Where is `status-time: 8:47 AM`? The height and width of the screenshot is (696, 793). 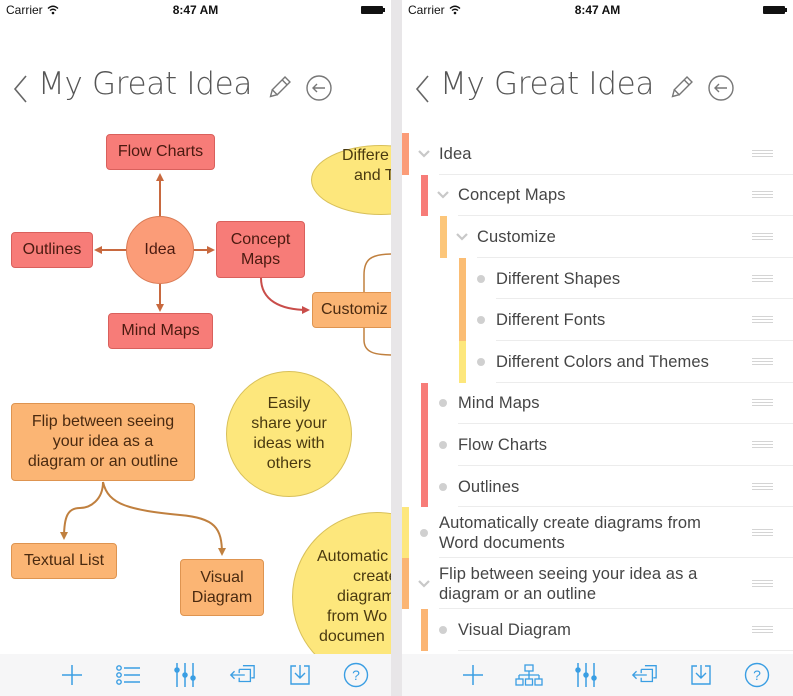
status-time: 8:47 AM is located at coordinates (195, 10).